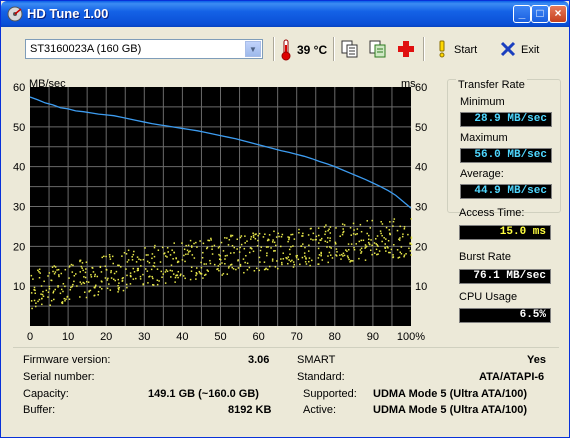 Image resolution: width=570 pixels, height=438 pixels. I want to click on minimum-value: 28.9 MB/sec, so click(506, 119).